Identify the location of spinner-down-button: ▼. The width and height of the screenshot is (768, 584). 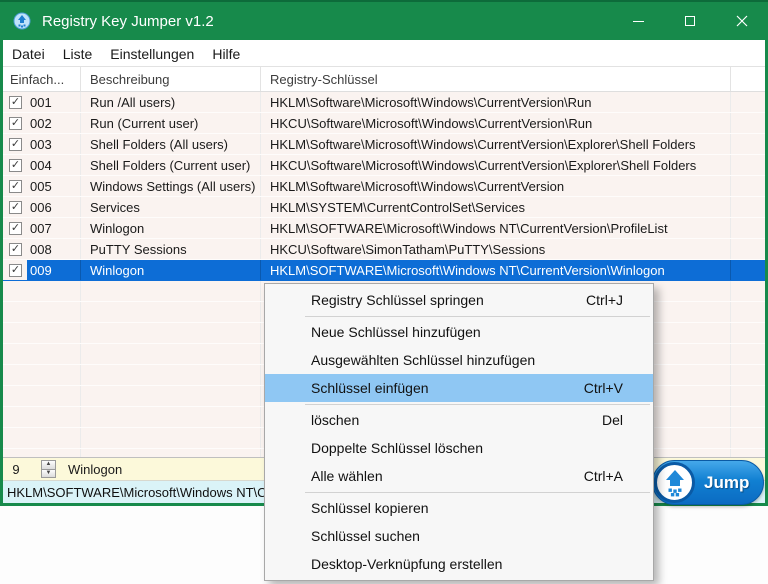
(48, 473).